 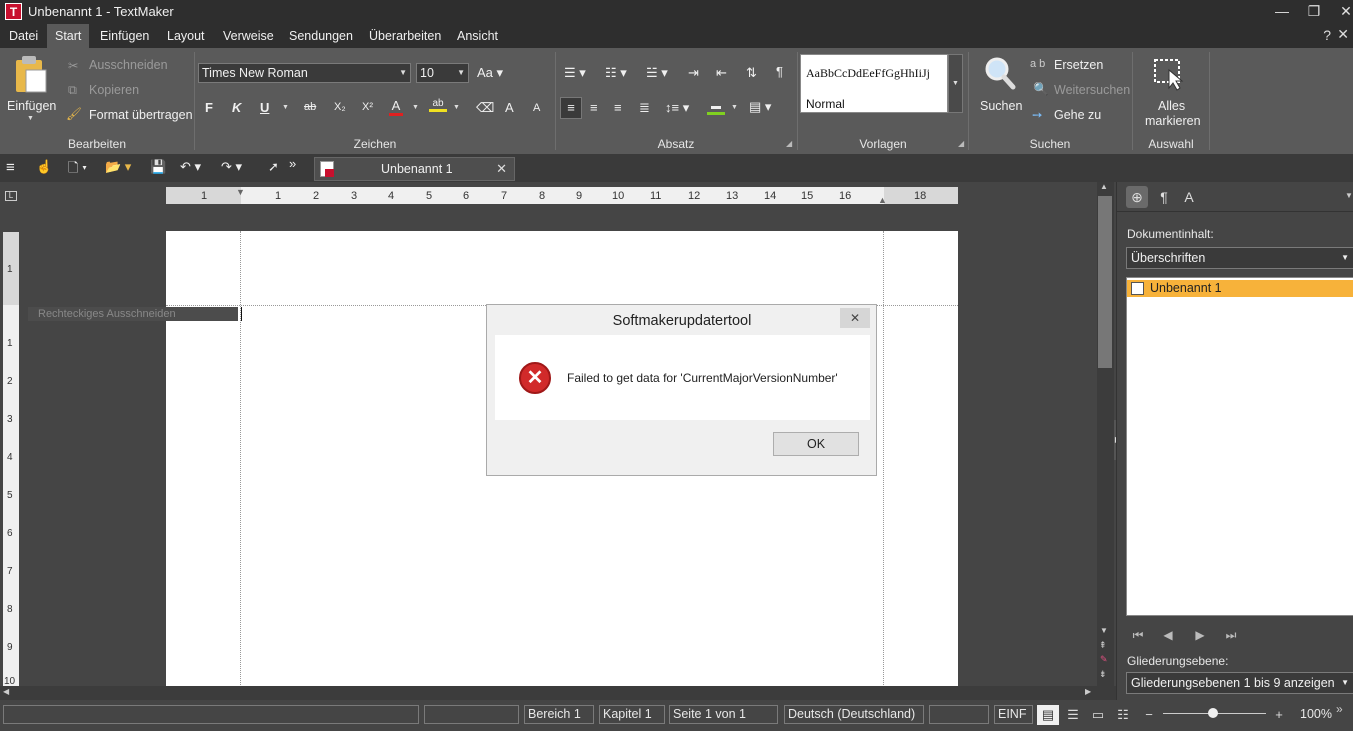 What do you see at coordinates (1105, 282) in the screenshot?
I see `vertical-scroll-thumb` at bounding box center [1105, 282].